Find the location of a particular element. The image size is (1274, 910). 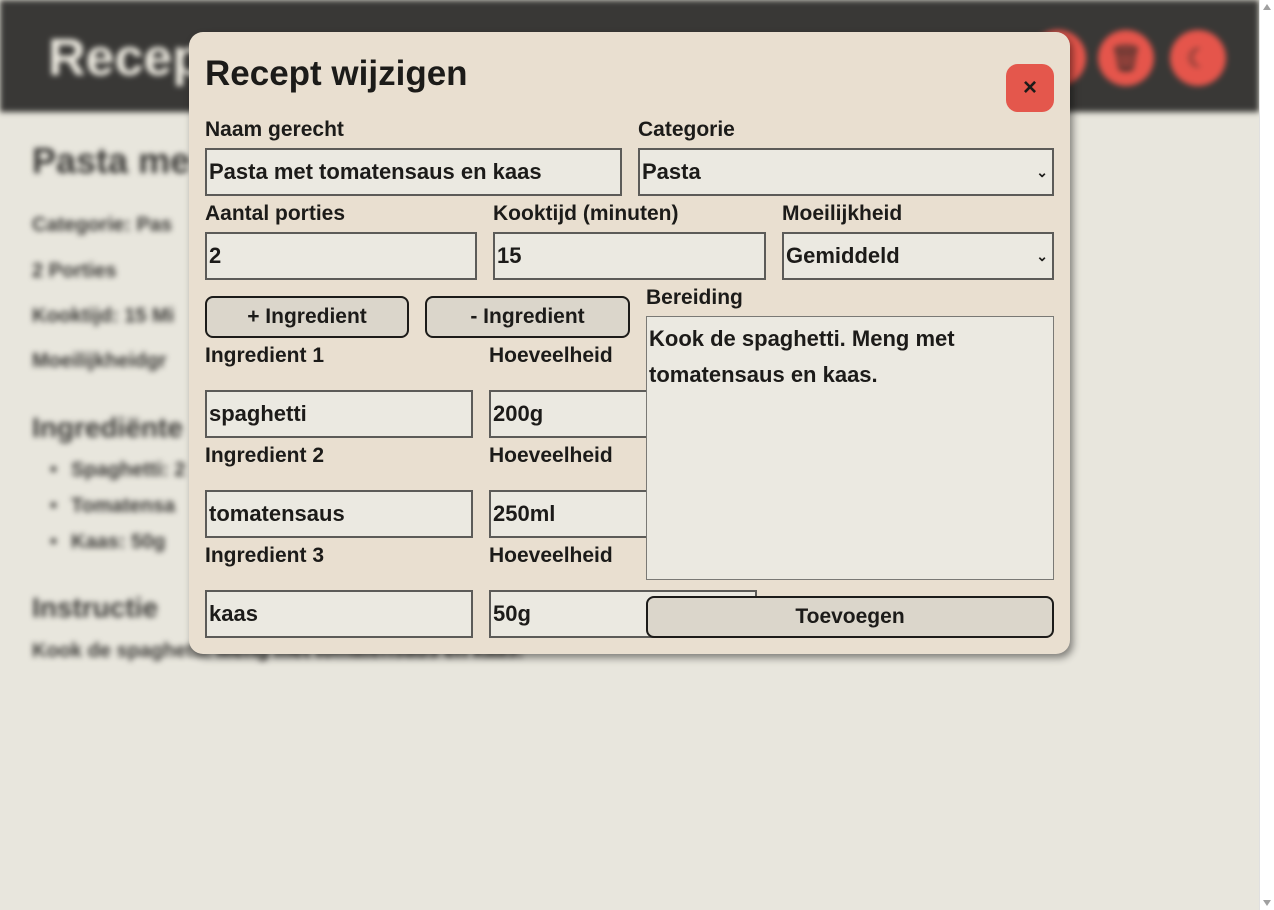

difficulty-select-value: Gemiddeld is located at coordinates (843, 255).